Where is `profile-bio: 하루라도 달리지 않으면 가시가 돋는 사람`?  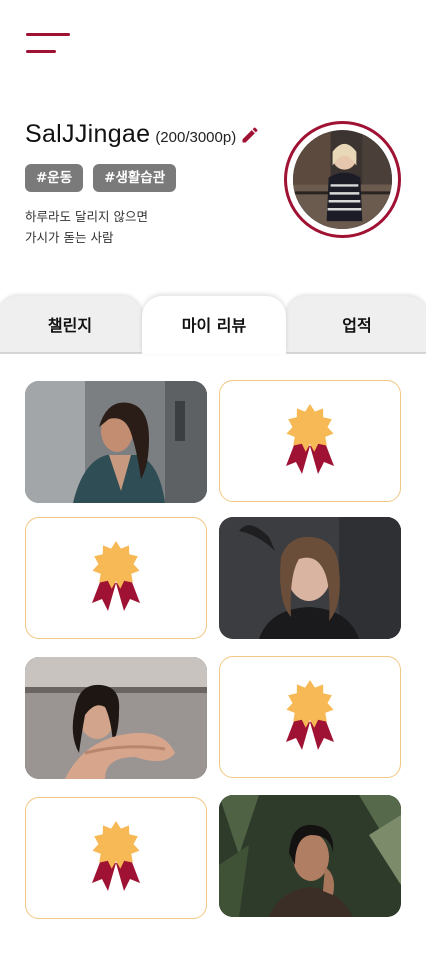 profile-bio: 하루라도 달리지 않으면 가시가 돋는 사람 is located at coordinates (86, 227).